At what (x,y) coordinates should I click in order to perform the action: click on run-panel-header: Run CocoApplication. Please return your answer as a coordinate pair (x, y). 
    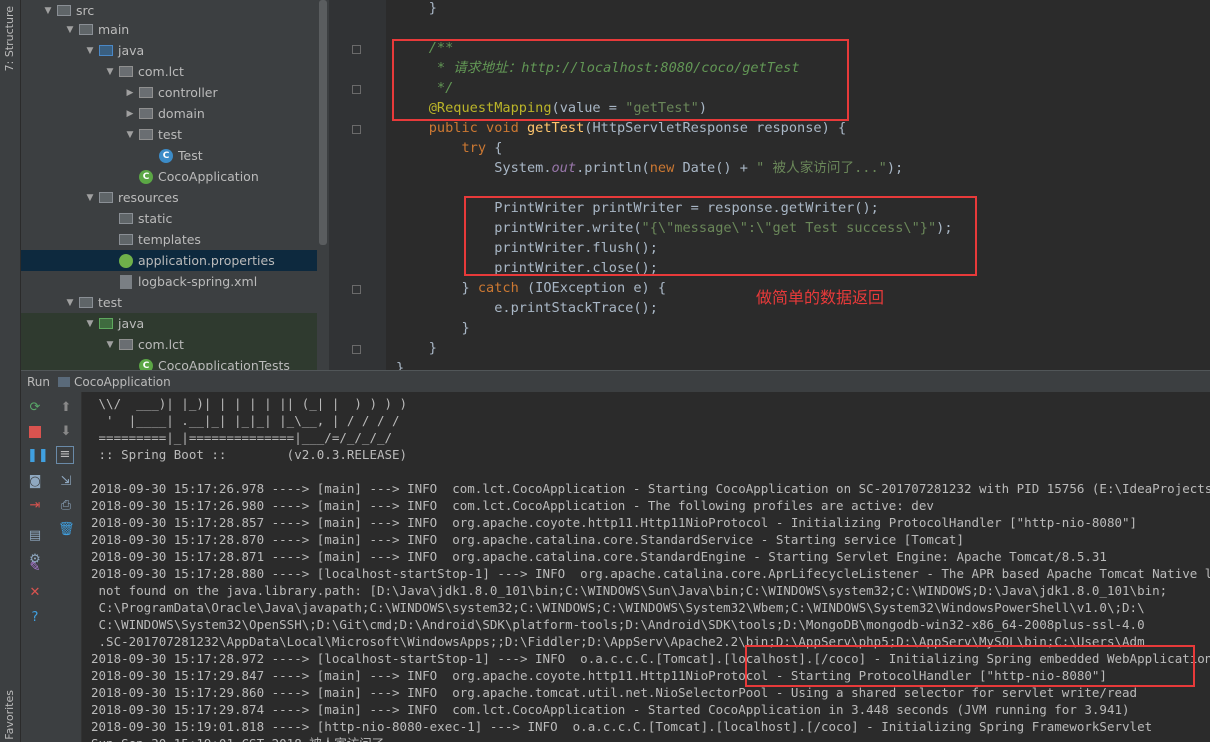
    Looking at the image, I should click on (615, 381).